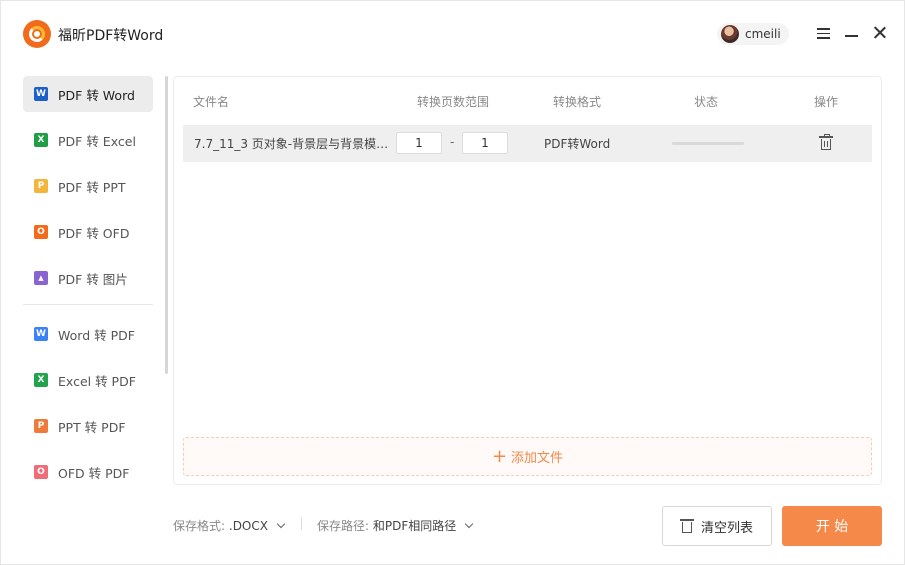 The height and width of the screenshot is (565, 905). I want to click on sidebar-item-word-to-pdf: W Word 转 PDF, so click(88, 334).